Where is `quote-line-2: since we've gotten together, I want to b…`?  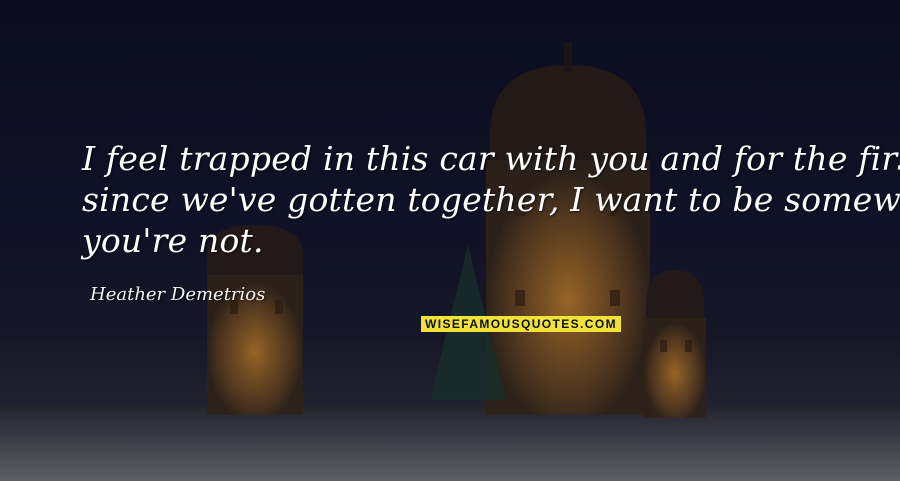
quote-line-2: since we've gotten together, I want to b… is located at coordinates (491, 199).